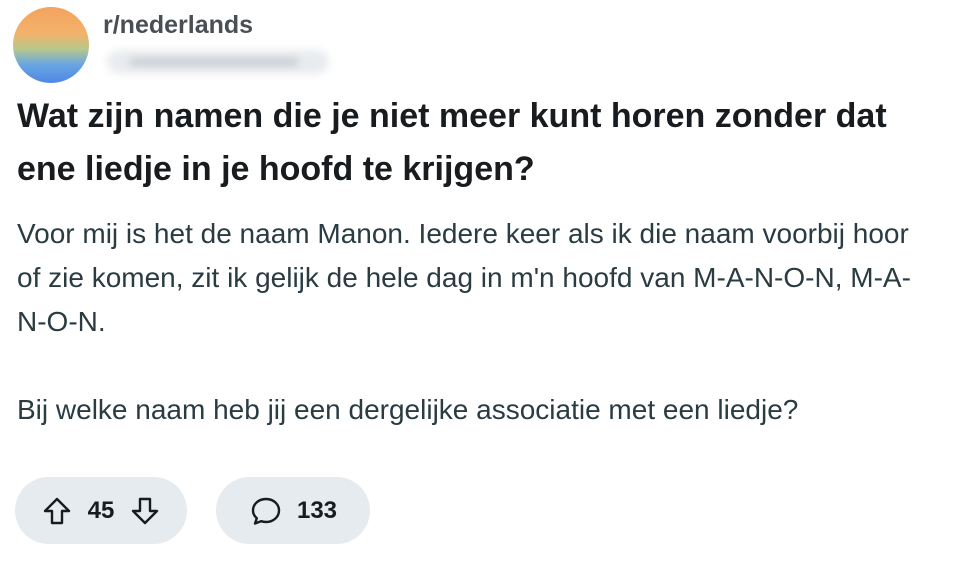  What do you see at coordinates (293, 510) in the screenshot?
I see `comments-button: 133` at bounding box center [293, 510].